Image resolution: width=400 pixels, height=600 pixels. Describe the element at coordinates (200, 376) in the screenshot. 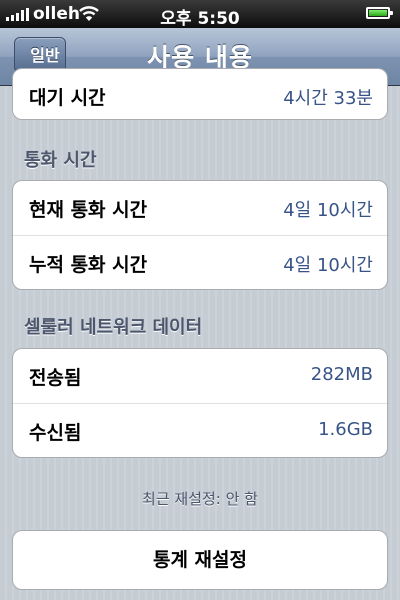

I see `list-item-sent: 전송됨 282MB` at that location.